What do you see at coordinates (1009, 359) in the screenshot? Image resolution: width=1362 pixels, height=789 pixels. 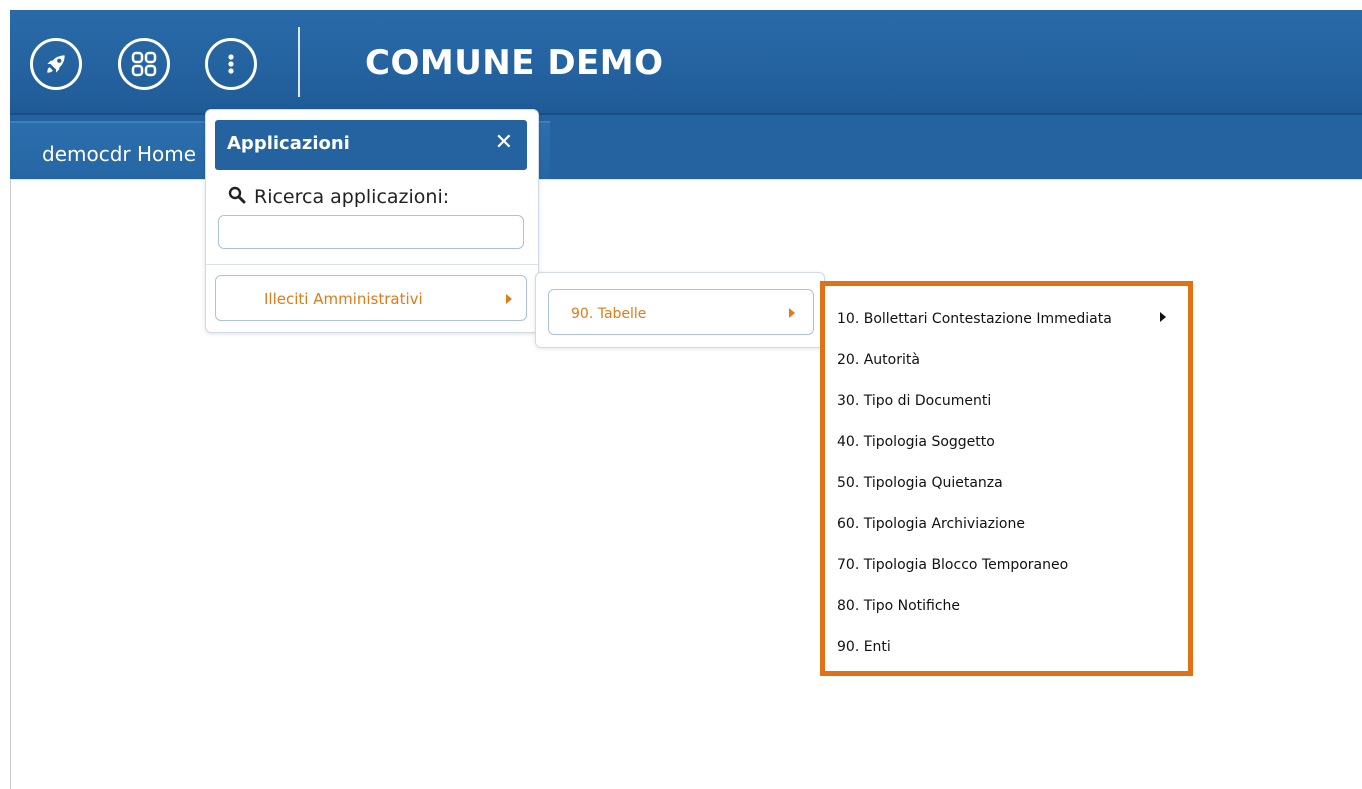 I see `menu-item-autorita: 20. Autorità` at bounding box center [1009, 359].